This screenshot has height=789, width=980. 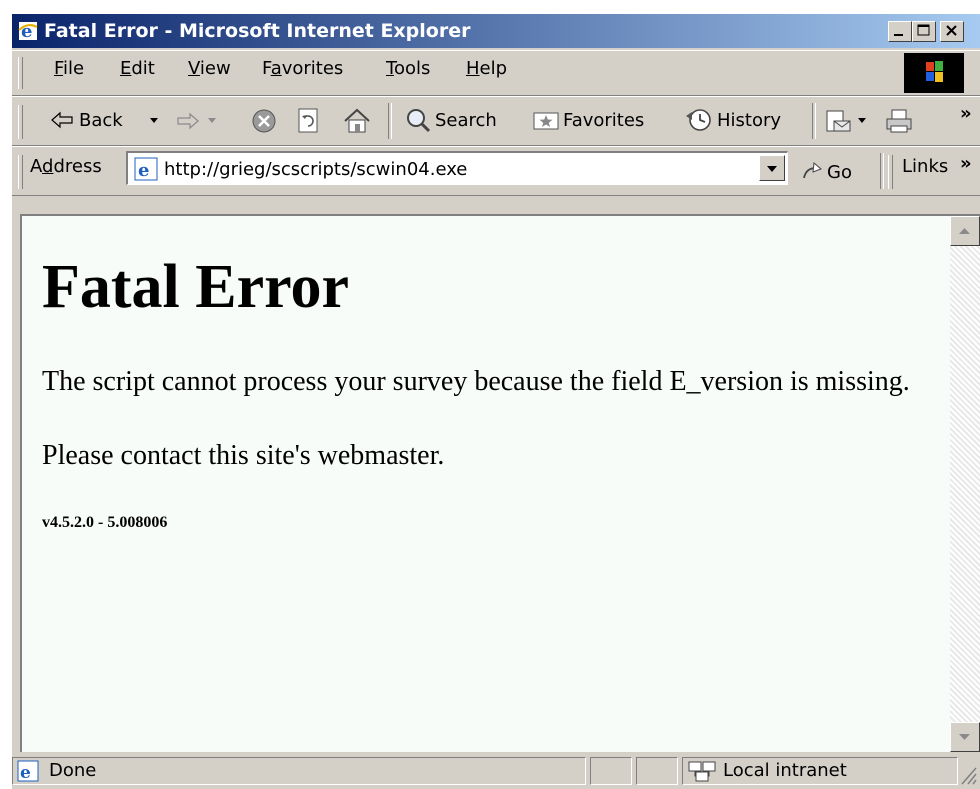 What do you see at coordinates (73, 770) in the screenshot?
I see `status-text: Done` at bounding box center [73, 770].